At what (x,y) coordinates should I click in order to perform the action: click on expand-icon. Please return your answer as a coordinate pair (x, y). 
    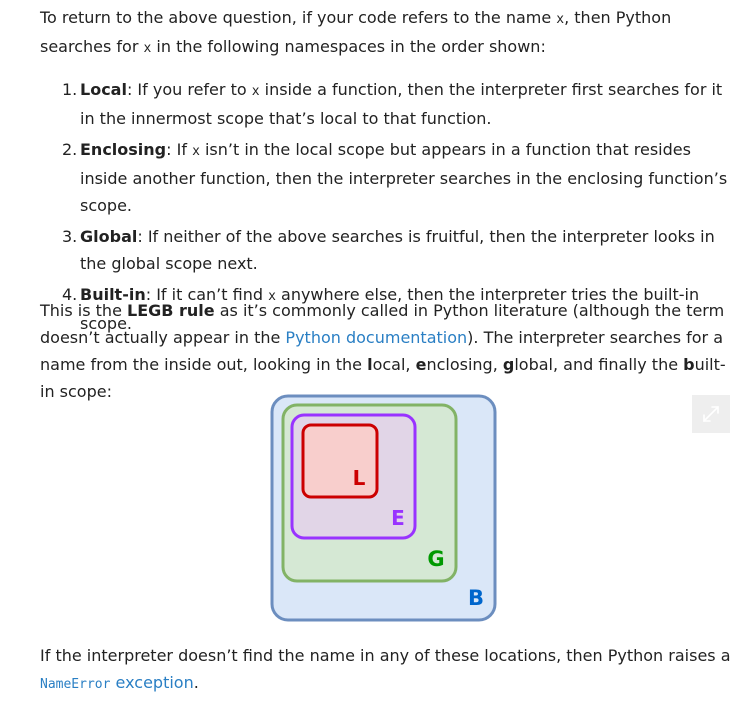
    Looking at the image, I should click on (711, 414).